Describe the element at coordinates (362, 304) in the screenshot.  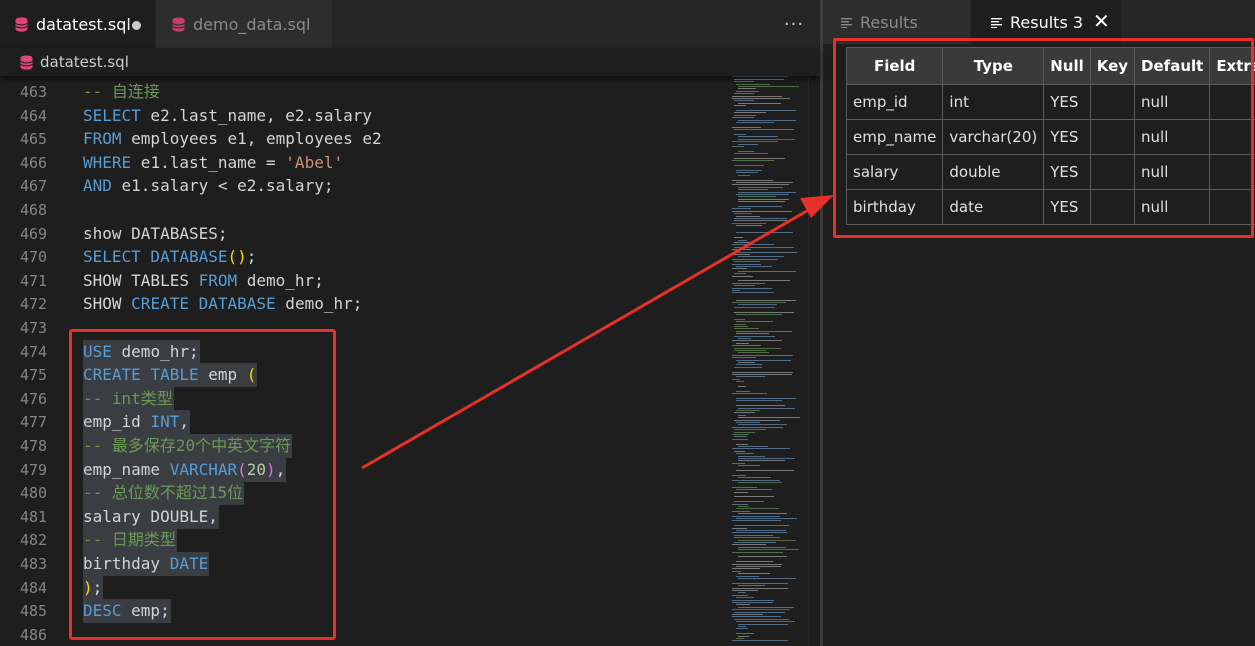
I see `code-line: 472 SHOW CREATE DATABASE demo_hr;` at that location.